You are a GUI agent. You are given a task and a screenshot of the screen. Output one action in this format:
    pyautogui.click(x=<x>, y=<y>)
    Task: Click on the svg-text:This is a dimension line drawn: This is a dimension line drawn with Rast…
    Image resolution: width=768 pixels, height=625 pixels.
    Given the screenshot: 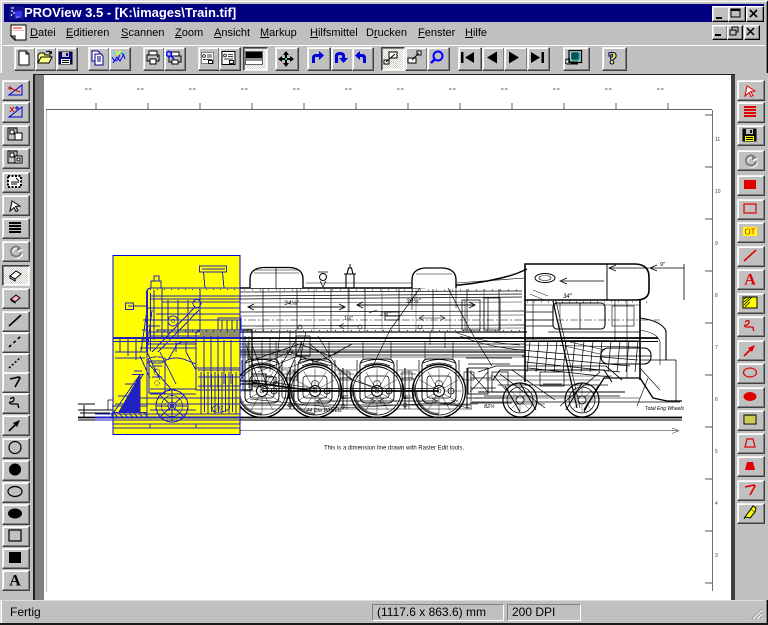 What is the action you would take?
    pyautogui.click(x=394, y=449)
    